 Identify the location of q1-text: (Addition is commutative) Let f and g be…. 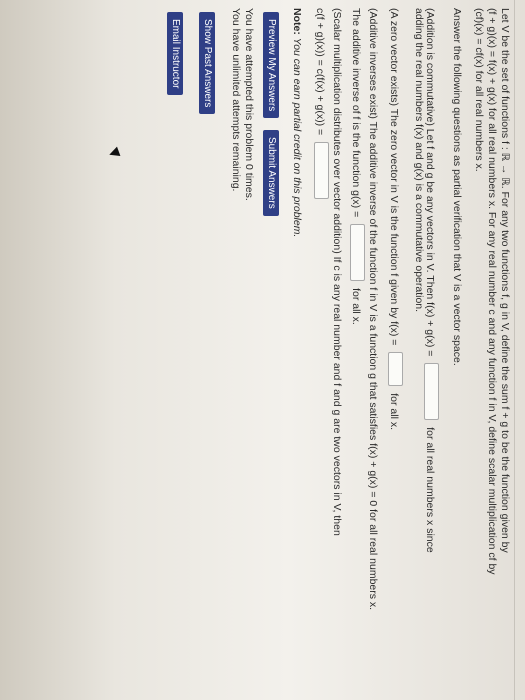
(430, 182).